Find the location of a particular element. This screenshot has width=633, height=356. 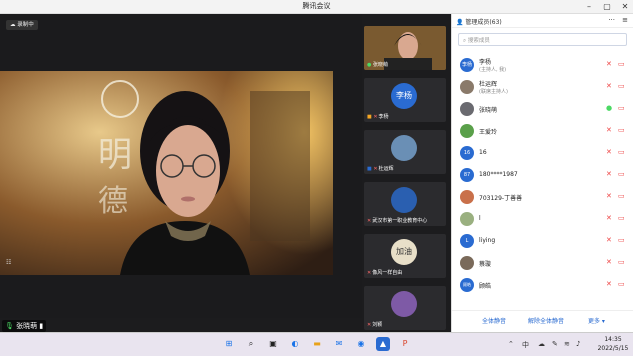

thumb-participant: 加油 ✕像风一样自由 is located at coordinates (405, 256).